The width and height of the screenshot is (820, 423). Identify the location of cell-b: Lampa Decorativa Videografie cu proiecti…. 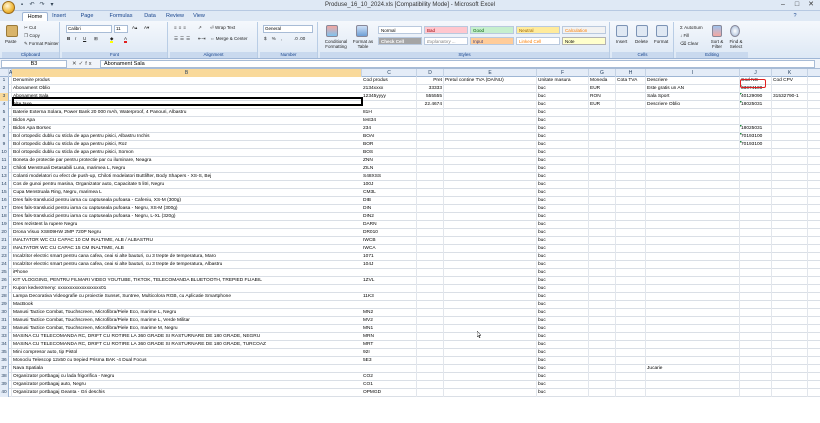
(187, 297).